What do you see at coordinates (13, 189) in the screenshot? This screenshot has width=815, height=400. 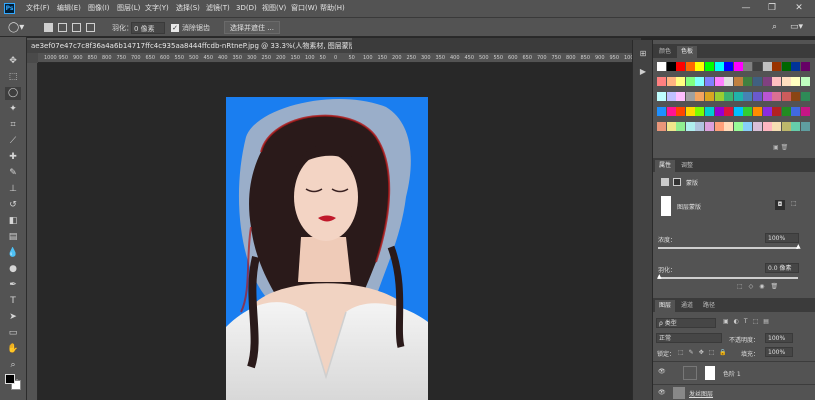 I see `clone-stamp-tool-icon: ⊥` at bounding box center [13, 189].